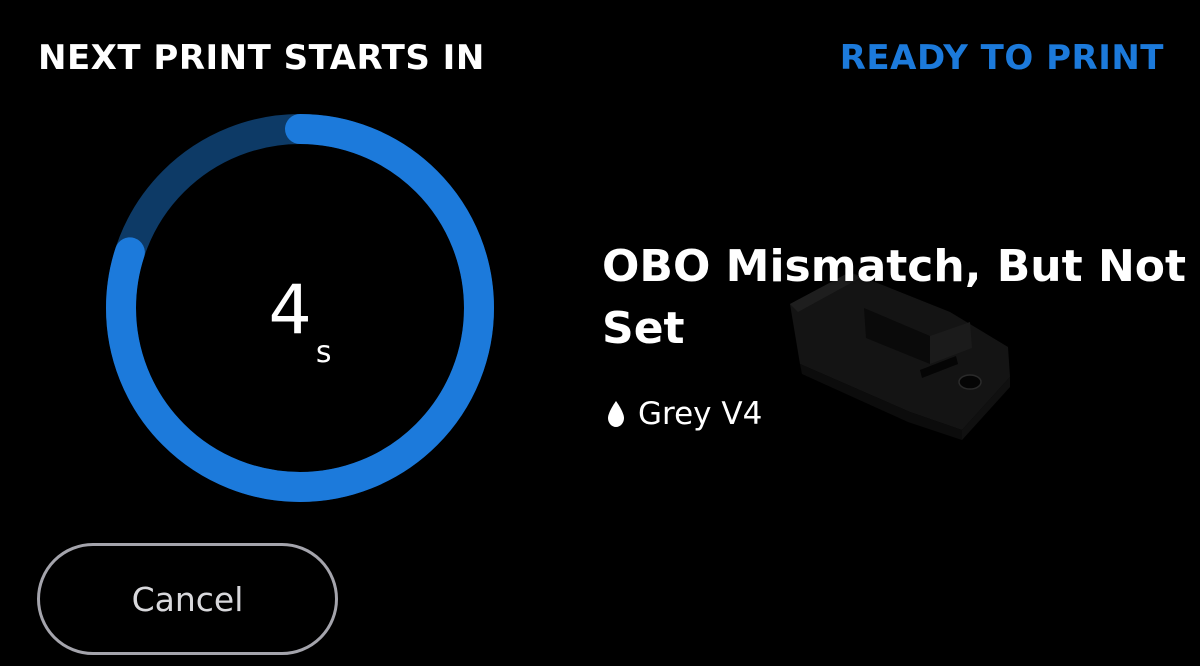 The width and height of the screenshot is (1200, 666). I want to click on material-name: Grey V4, so click(700, 414).